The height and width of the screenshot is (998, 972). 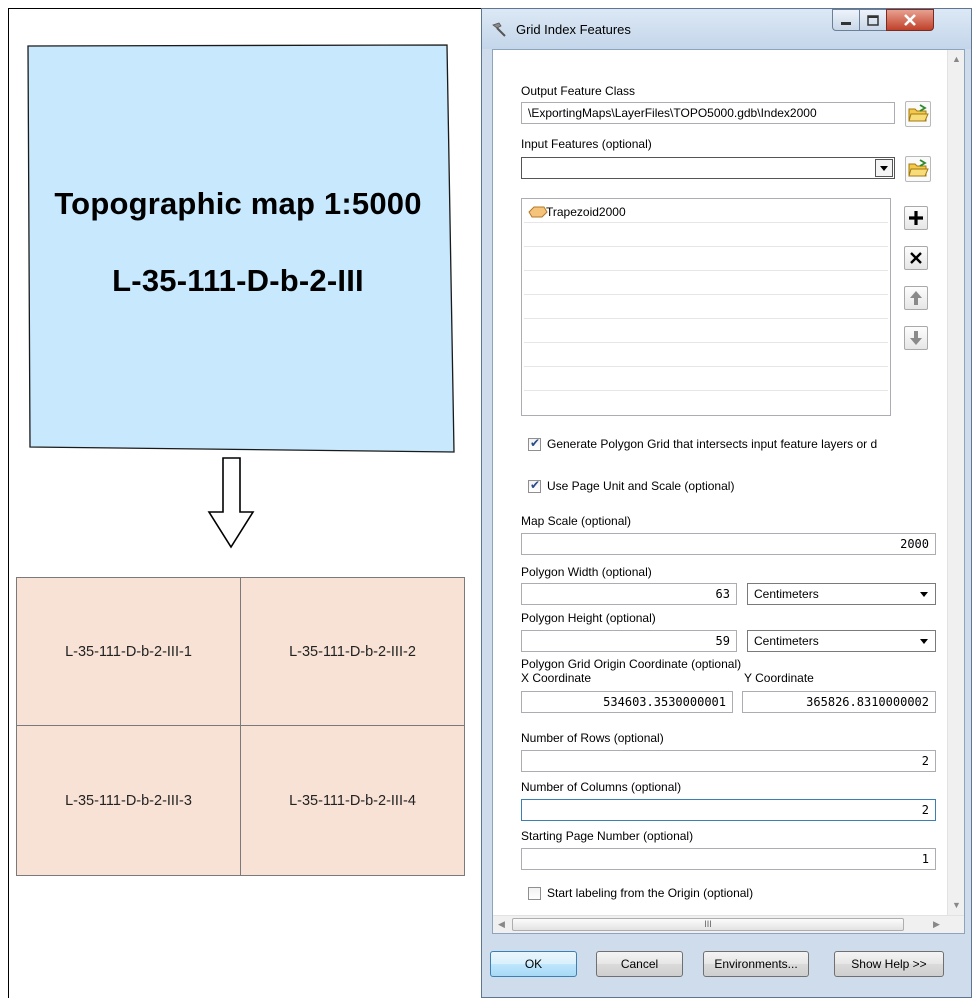 I want to click on polygon-height-unit-value: Centimeters, so click(x=786, y=641).